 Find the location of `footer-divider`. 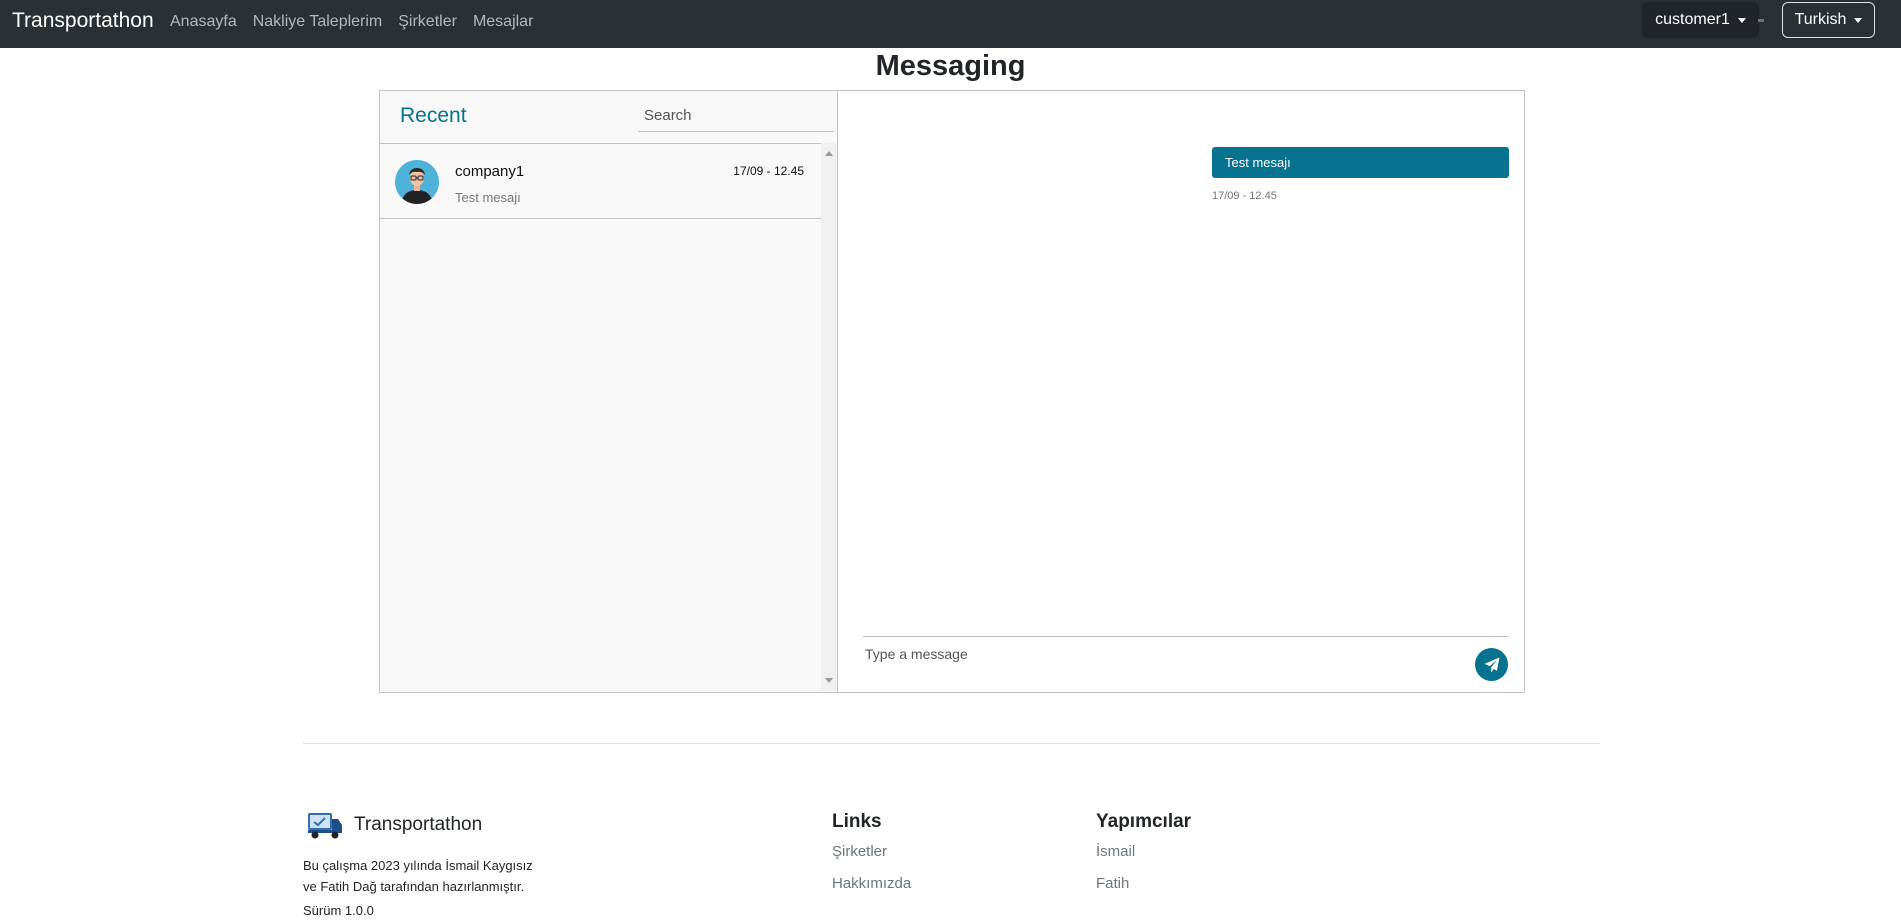

footer-divider is located at coordinates (951, 743).